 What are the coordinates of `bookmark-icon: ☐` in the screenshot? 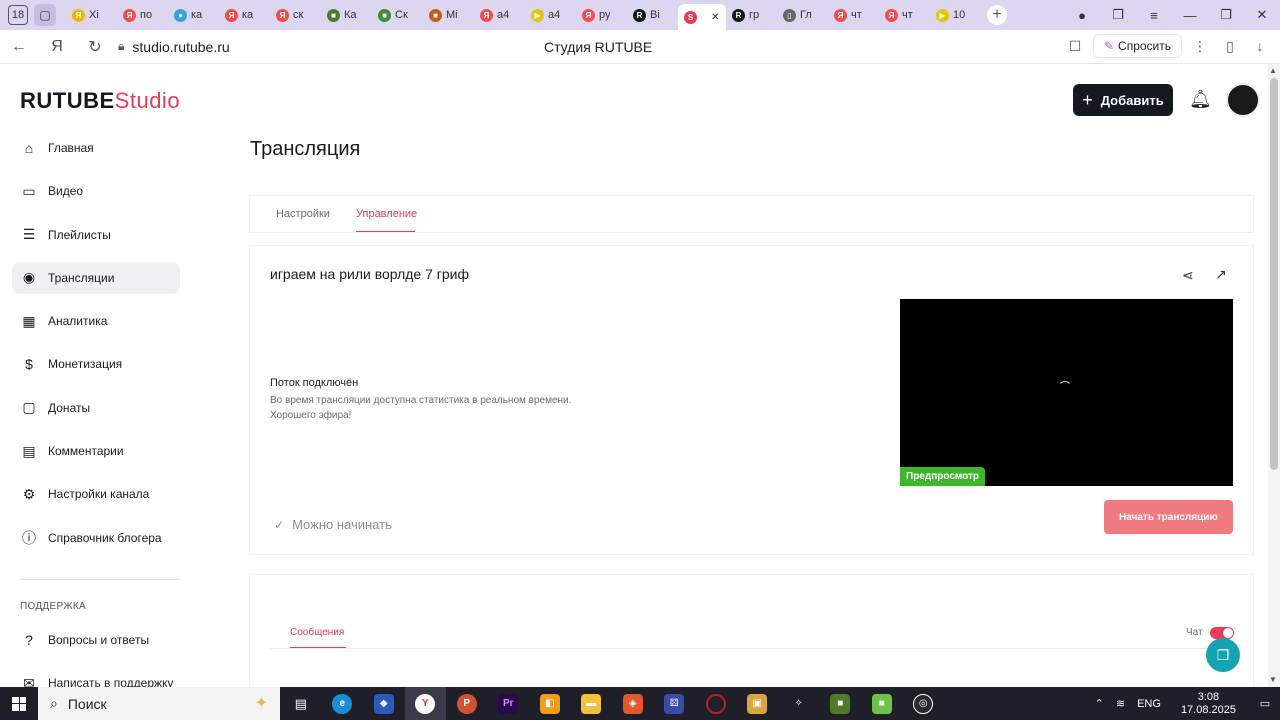 It's located at (1075, 46).